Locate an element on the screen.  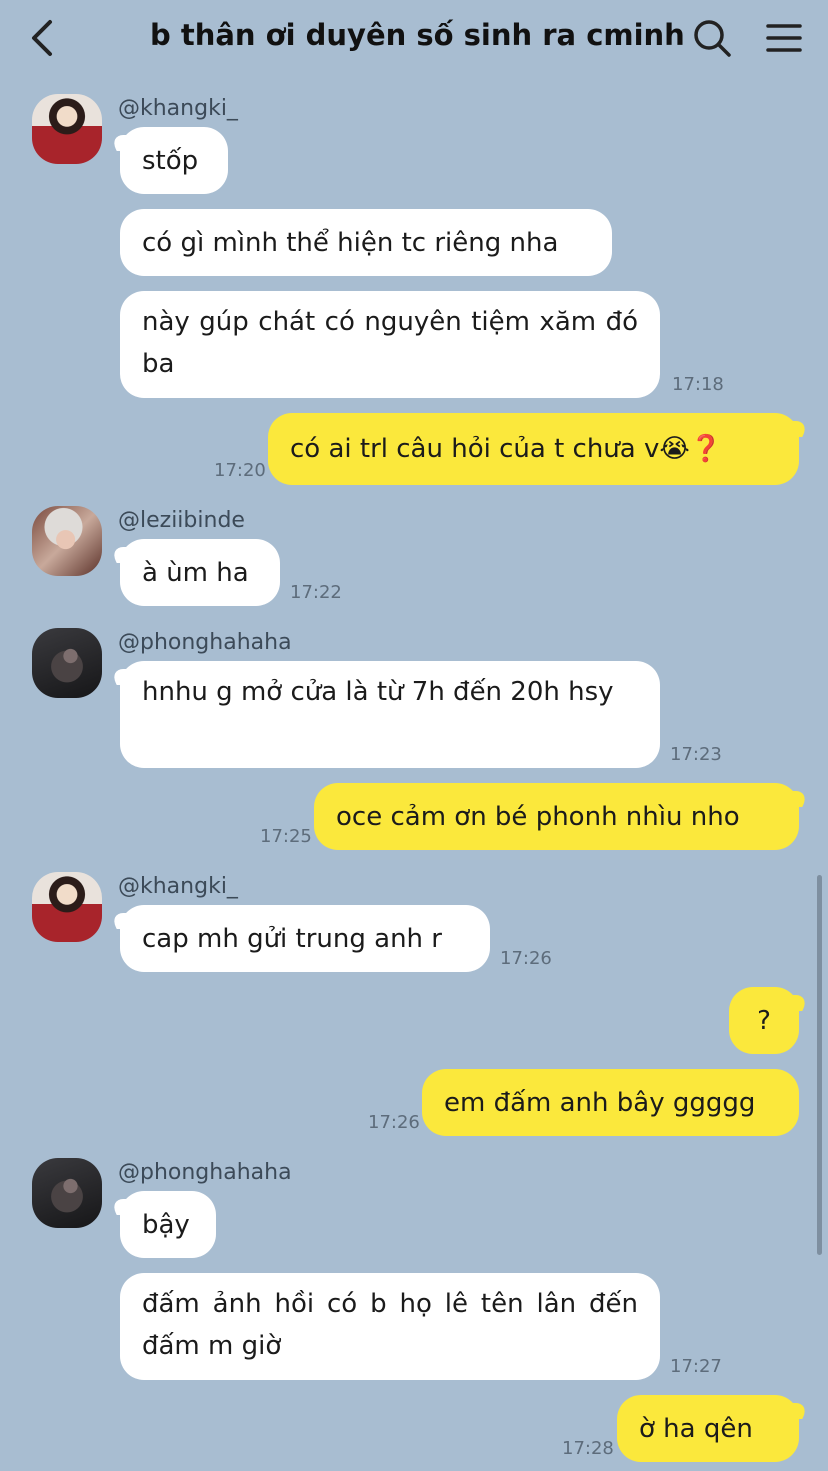
message-time: 17:25 is located at coordinates (286, 836).